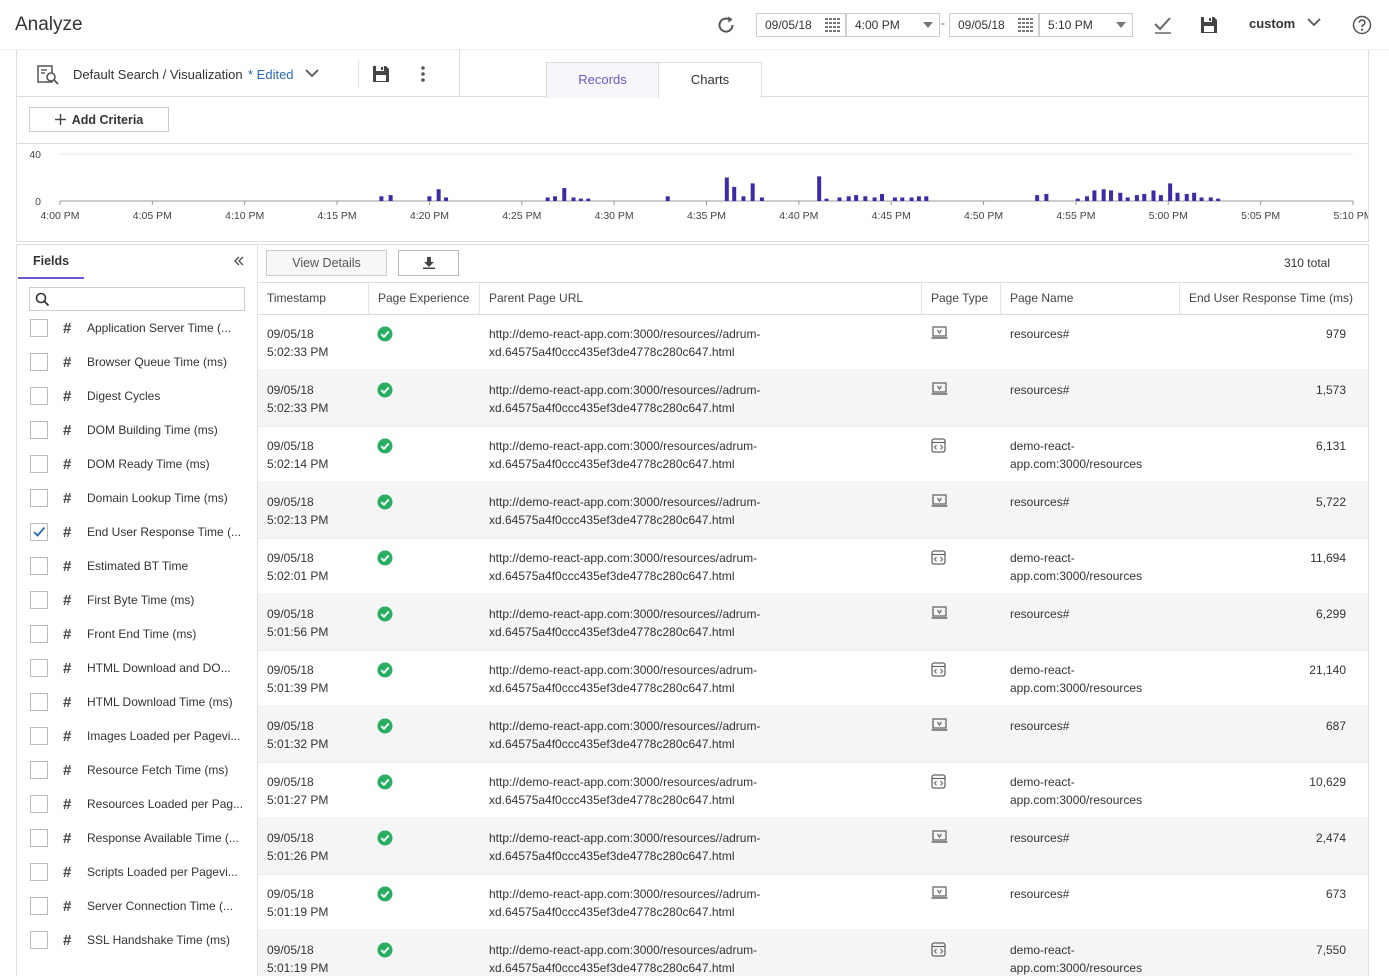  What do you see at coordinates (726, 25) in the screenshot?
I see `refresh-icon` at bounding box center [726, 25].